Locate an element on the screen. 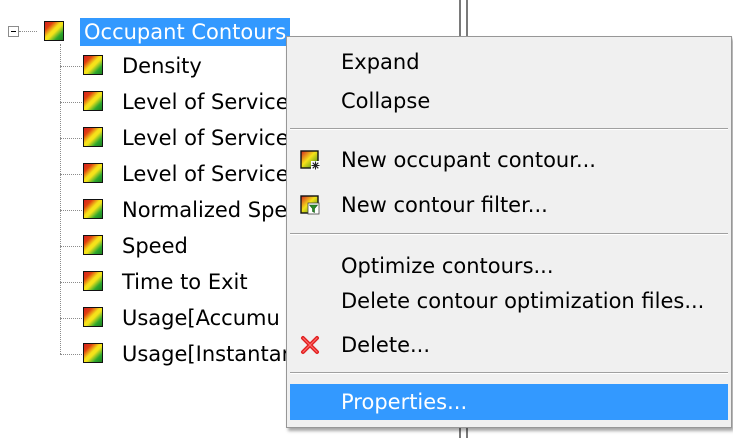 The width and height of the screenshot is (733, 438). delete-x-icon is located at coordinates (310, 345).